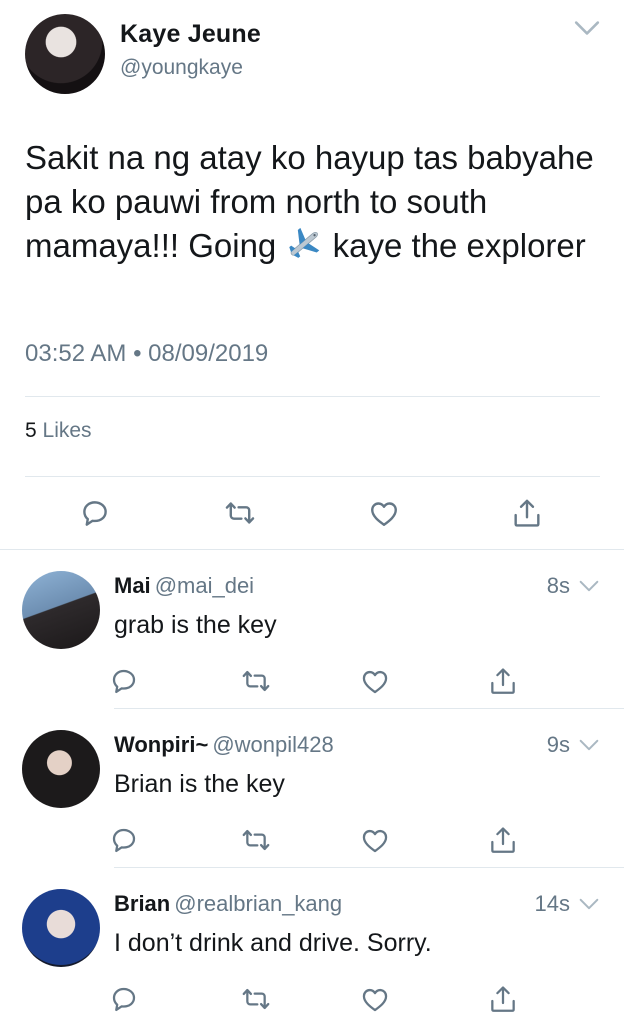  Describe the element at coordinates (454, 245) in the screenshot. I see `tweet-text-end: kaye the explorer` at that location.